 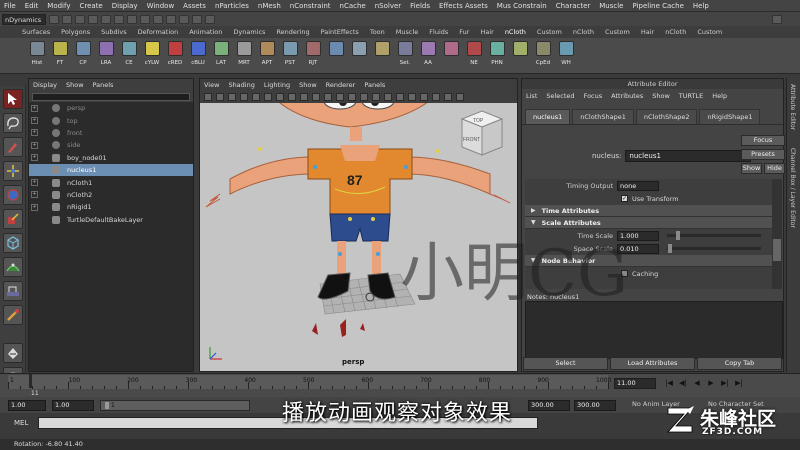 What do you see at coordinates (407, 32) in the screenshot?
I see `shelf-tab-muscle: Muscle` at bounding box center [407, 32].